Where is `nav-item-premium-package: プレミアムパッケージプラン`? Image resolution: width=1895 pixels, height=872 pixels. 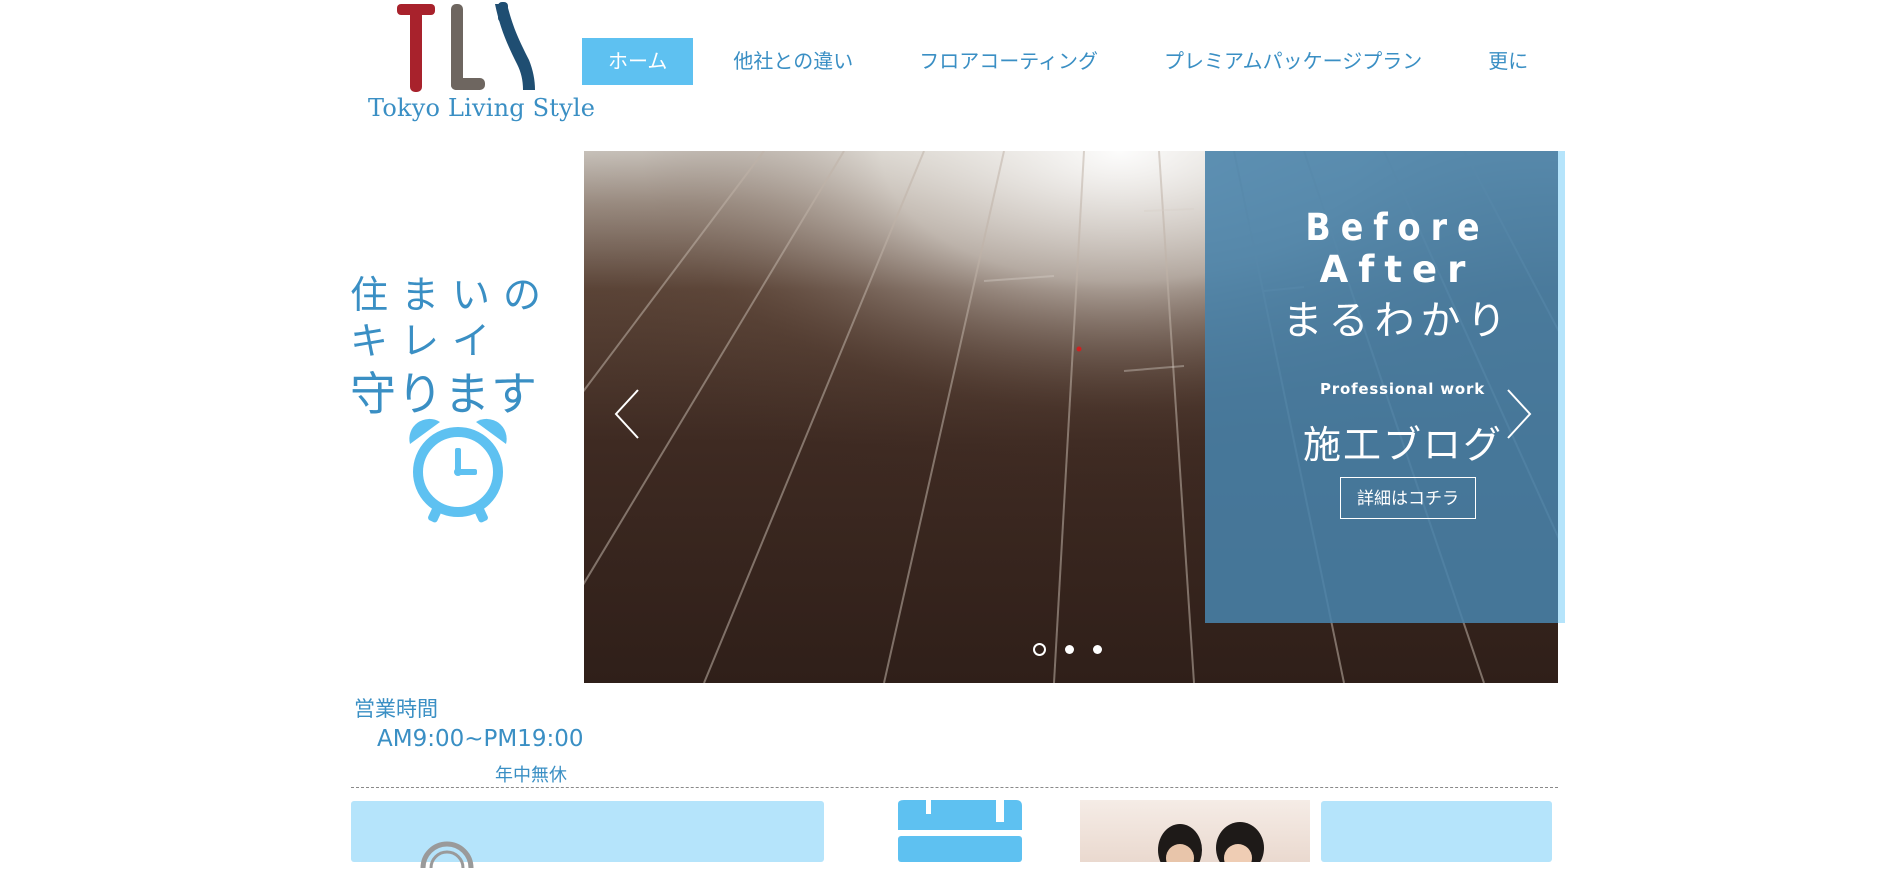
nav-item-premium-package: プレミアムパッケージプラン is located at coordinates (1293, 61).